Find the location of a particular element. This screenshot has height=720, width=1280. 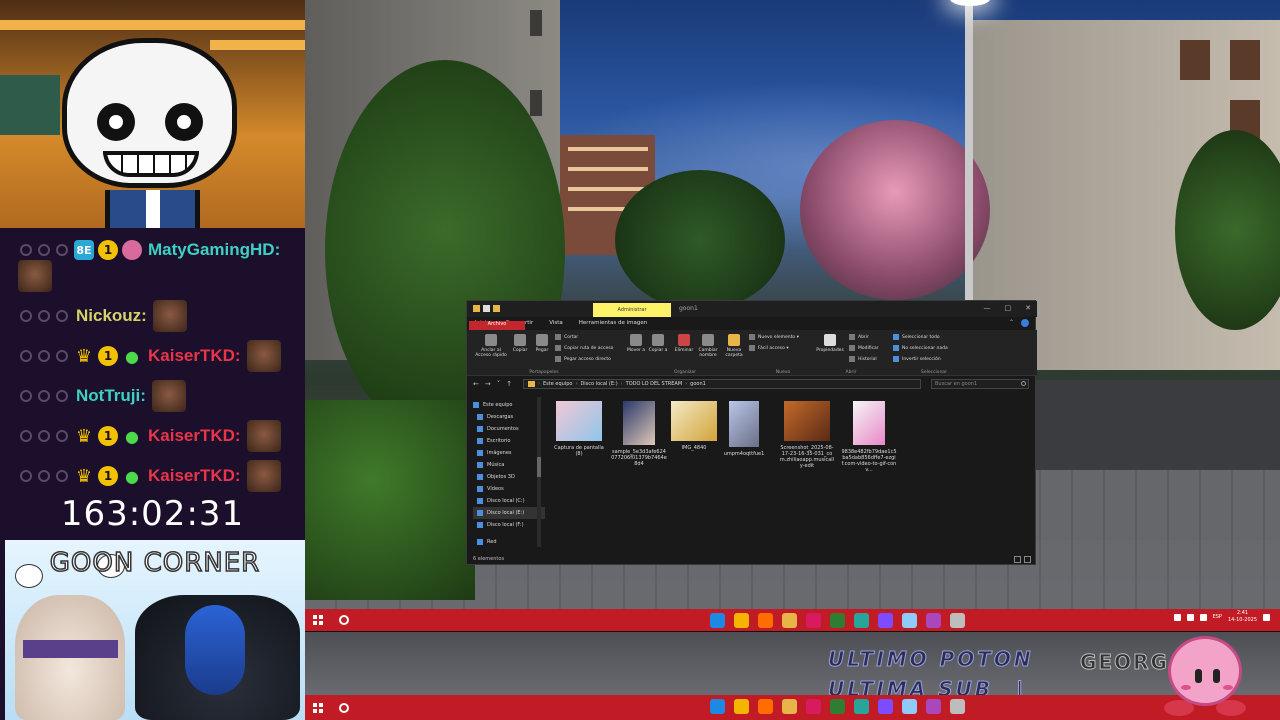

file-item: sample_5e3d3afe624077206f01379b7464e8d4 is located at coordinates (639, 434).